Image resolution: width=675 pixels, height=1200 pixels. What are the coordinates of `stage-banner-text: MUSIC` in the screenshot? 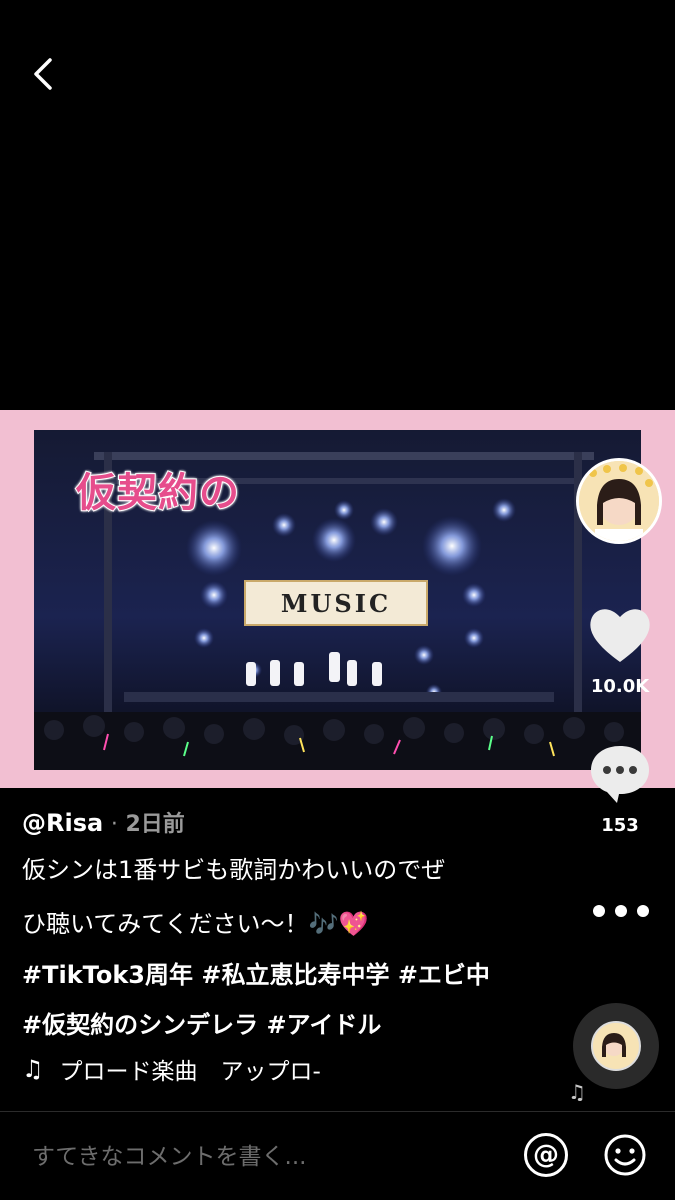 It's located at (336, 603).